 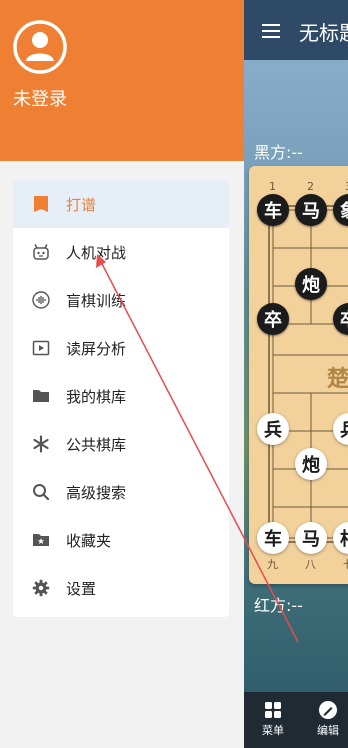 I want to click on black-side-label: 黑方:--, so click(x=278, y=152).